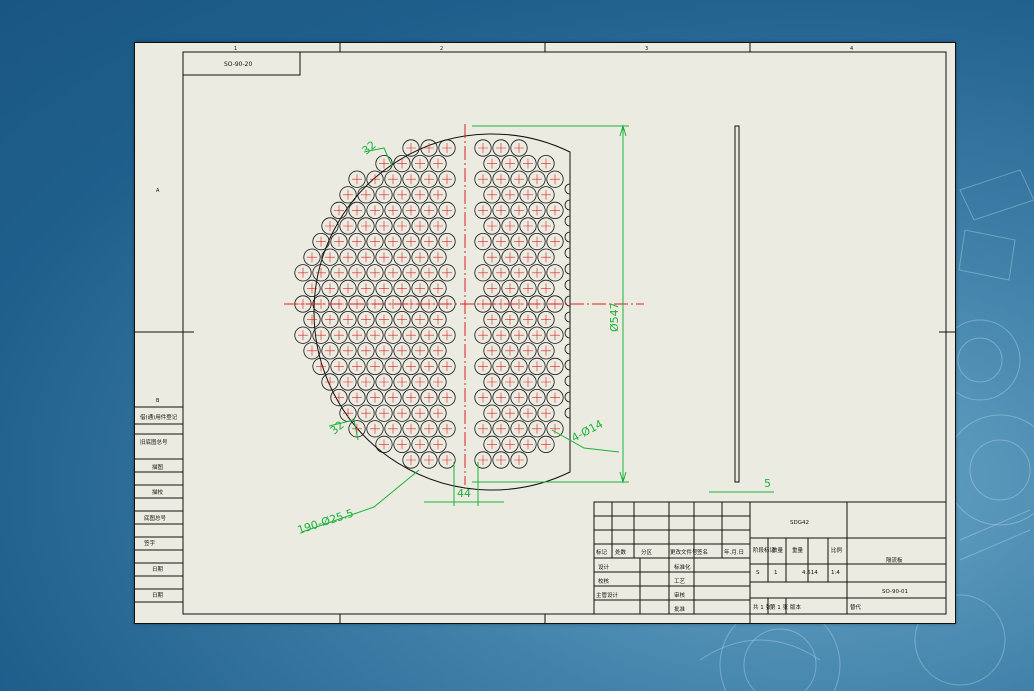  What do you see at coordinates (325, 522) in the screenshot?
I see `hole-pattern-dimension: 190-Ø25.5` at bounding box center [325, 522].